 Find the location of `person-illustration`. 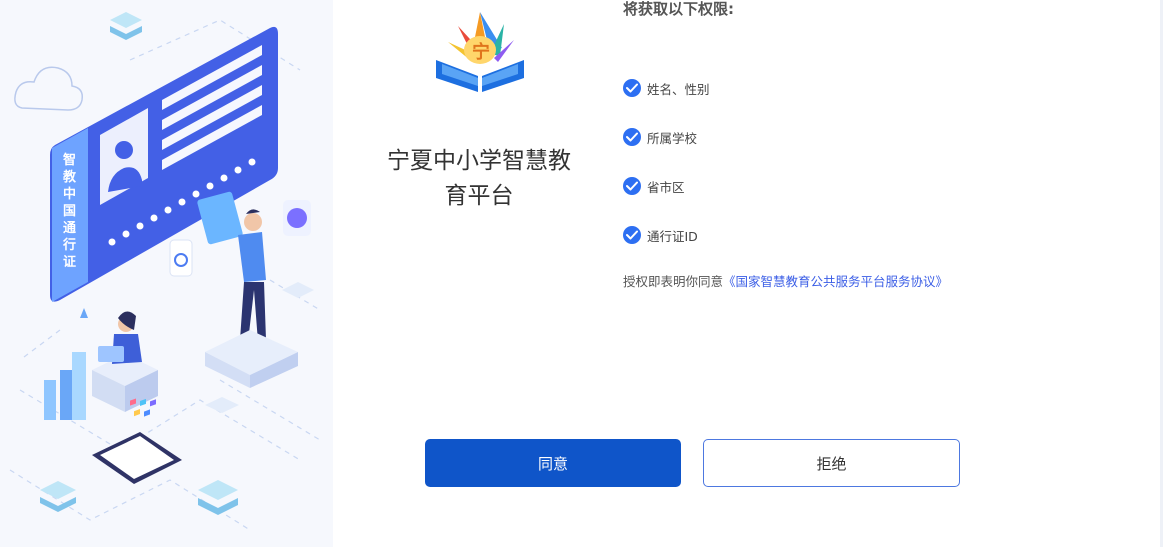

person-illustration is located at coordinates (232, 270).